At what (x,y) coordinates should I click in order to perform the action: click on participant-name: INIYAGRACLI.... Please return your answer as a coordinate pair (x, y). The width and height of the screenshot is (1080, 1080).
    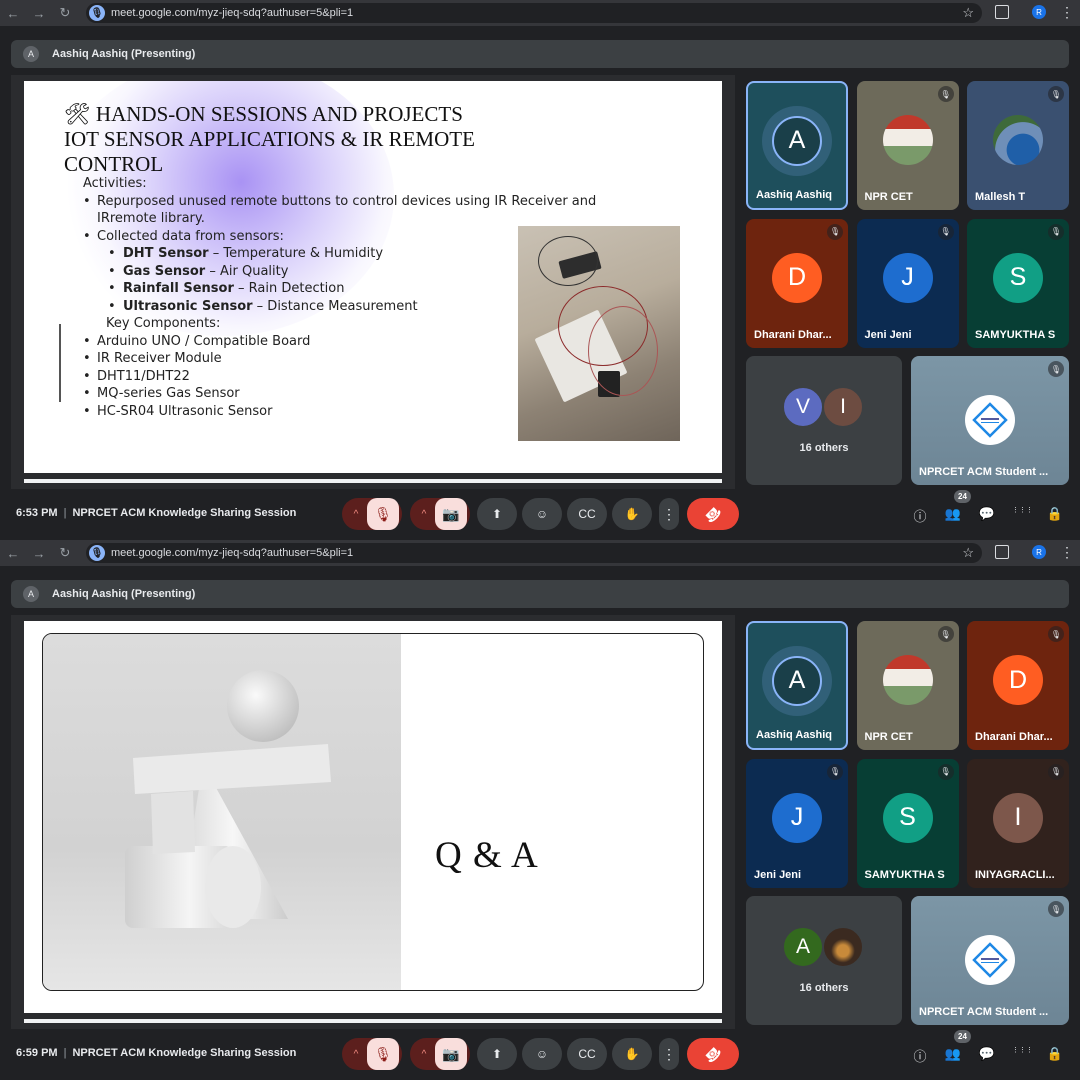
    Looking at the image, I should click on (1015, 874).